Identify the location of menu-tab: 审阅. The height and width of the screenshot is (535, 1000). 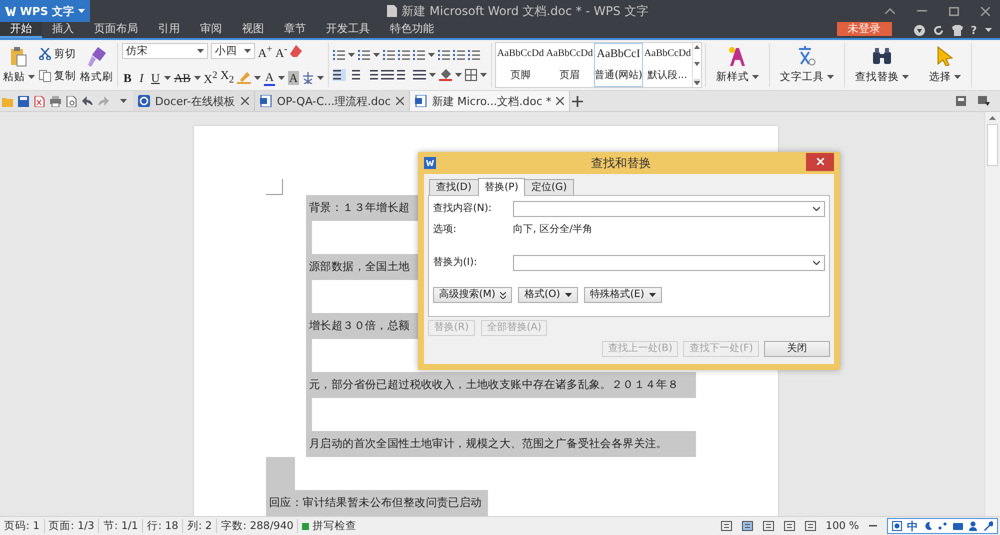
(211, 30).